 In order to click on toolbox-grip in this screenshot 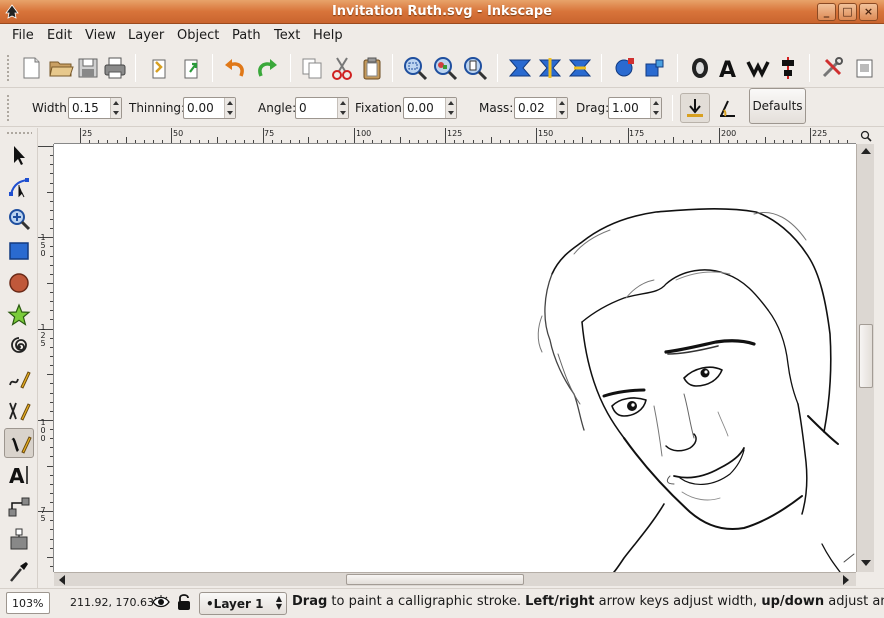, I will do `click(19, 133)`.